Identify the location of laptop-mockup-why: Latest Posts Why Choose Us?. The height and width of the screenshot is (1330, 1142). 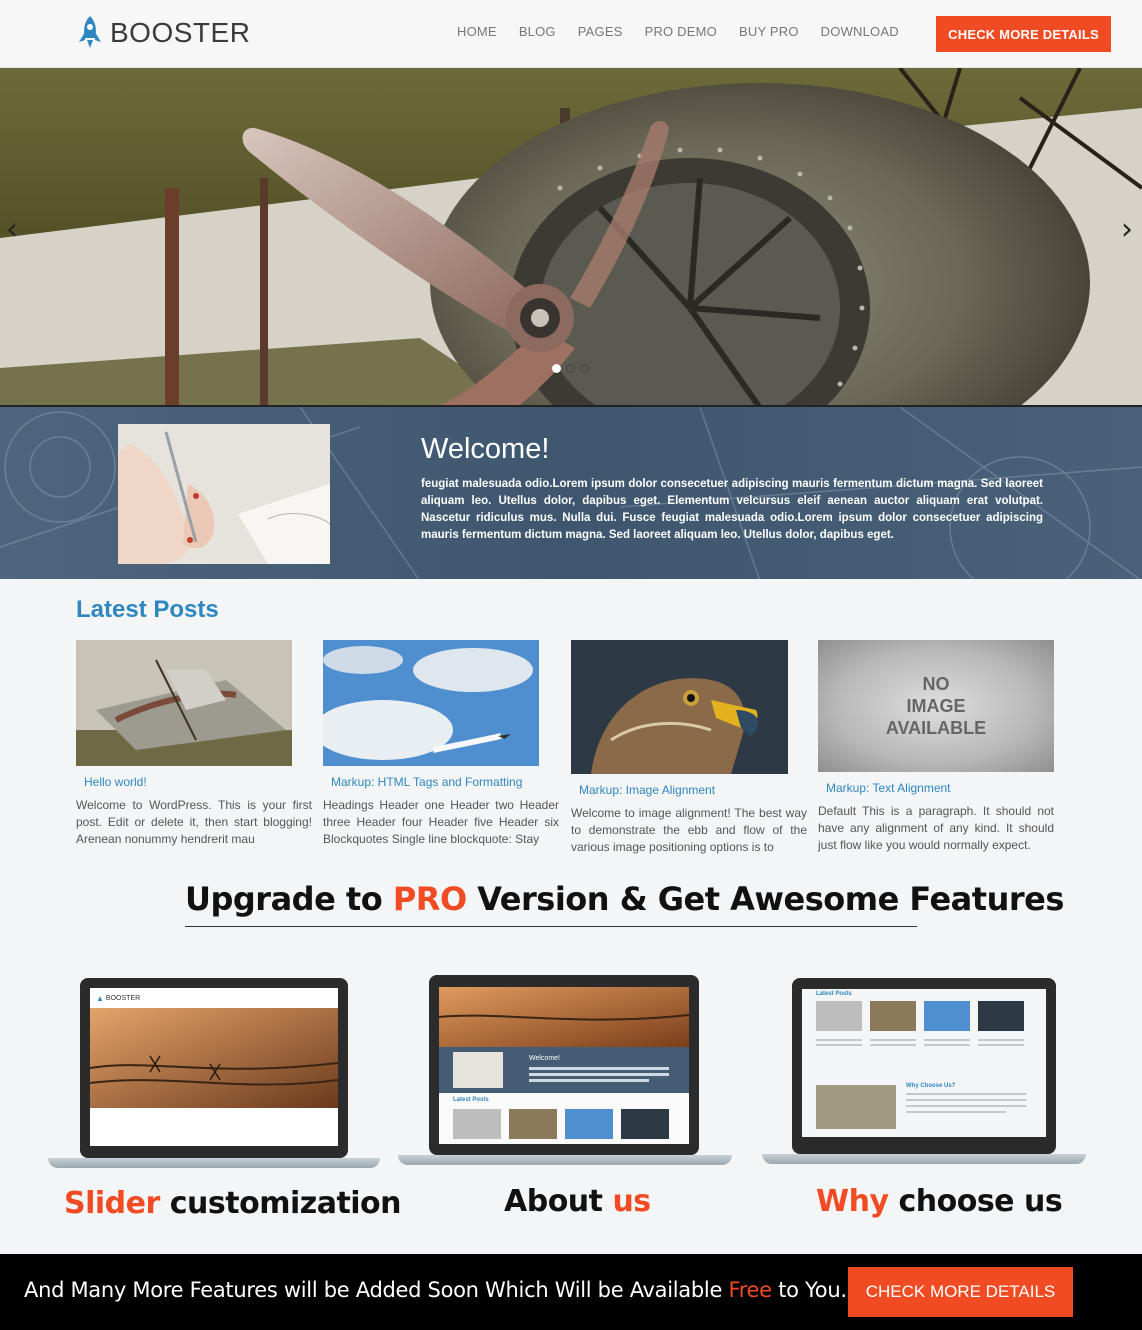
(924, 1072).